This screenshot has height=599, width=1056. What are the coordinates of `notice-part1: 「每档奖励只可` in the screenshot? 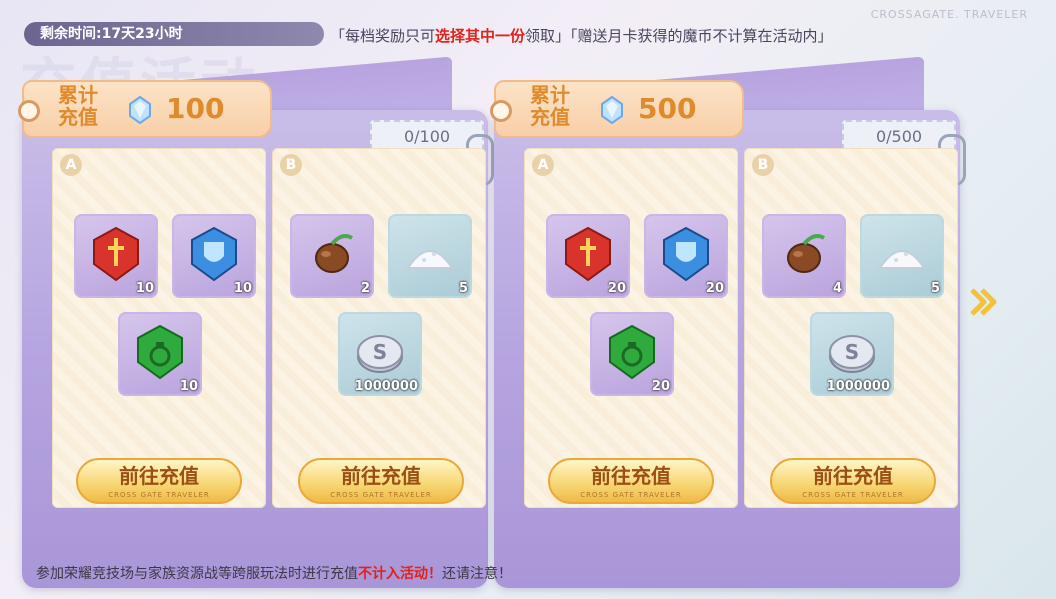 It's located at (383, 36).